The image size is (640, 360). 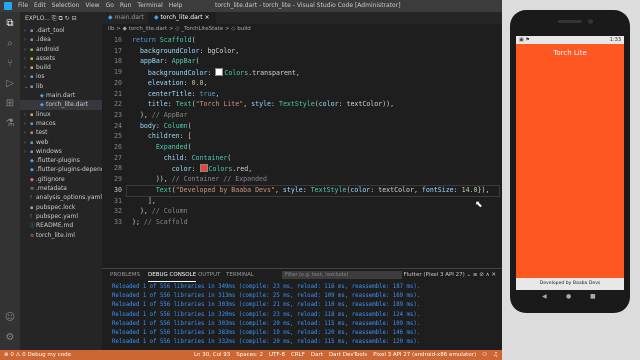 I want to click on tree-item: ◆ torch_lite.dart, so click(x=61, y=105).